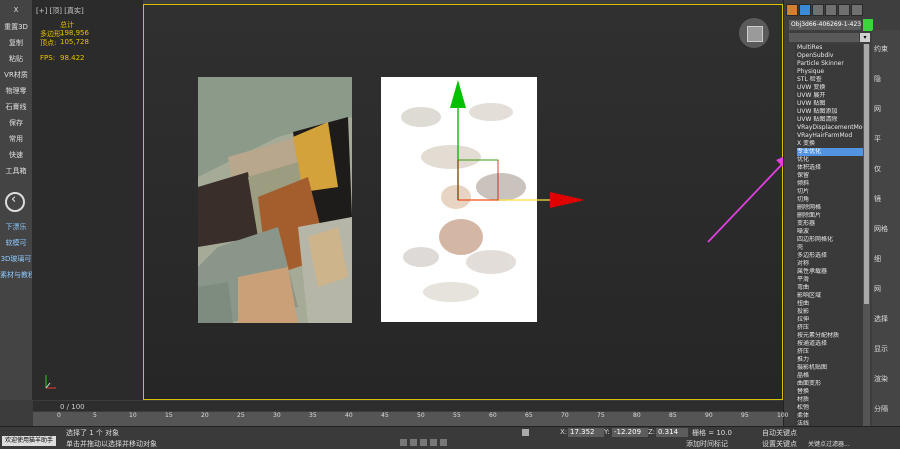 This screenshot has width=900, height=449. What do you see at coordinates (830, 360) in the screenshot?
I see `modifier-list-item: 推力` at bounding box center [830, 360].